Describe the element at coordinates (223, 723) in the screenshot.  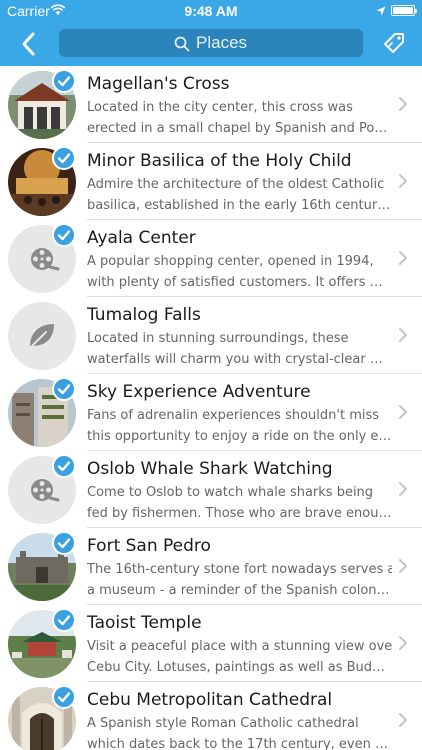
I see `description-line: A Spanish style Roman Catholic cathedral` at that location.